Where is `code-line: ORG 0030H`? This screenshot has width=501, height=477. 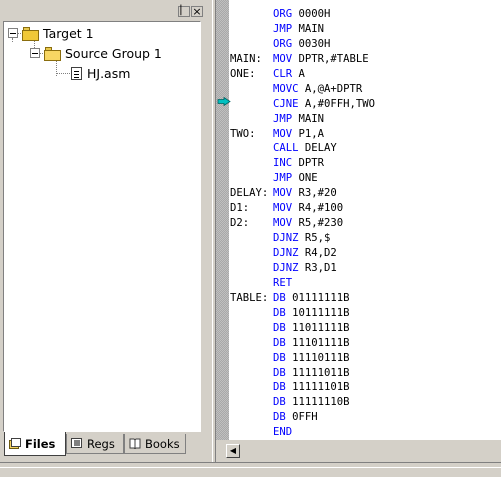
code-line: ORG 0030H is located at coordinates (302, 44).